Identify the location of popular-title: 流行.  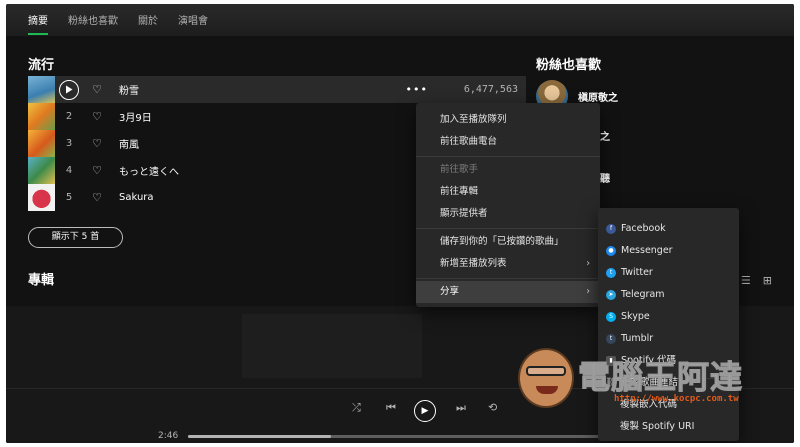
(41, 65).